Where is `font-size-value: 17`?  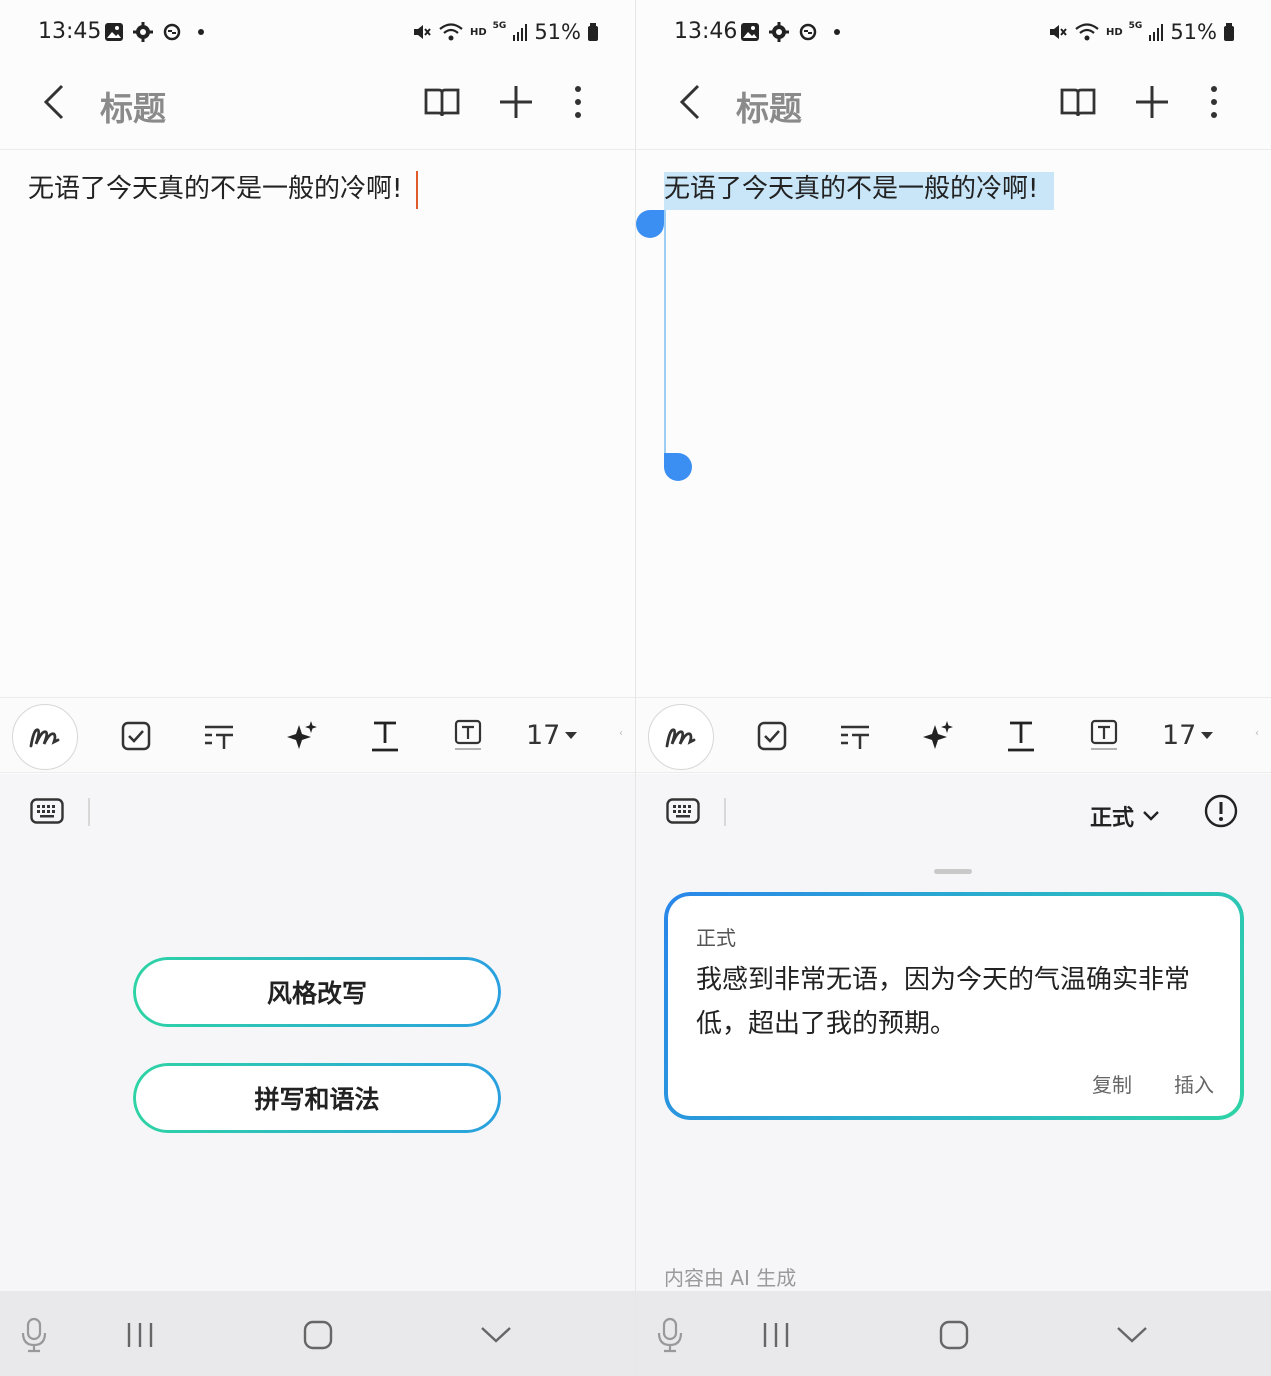
font-size-value: 17 is located at coordinates (543, 735).